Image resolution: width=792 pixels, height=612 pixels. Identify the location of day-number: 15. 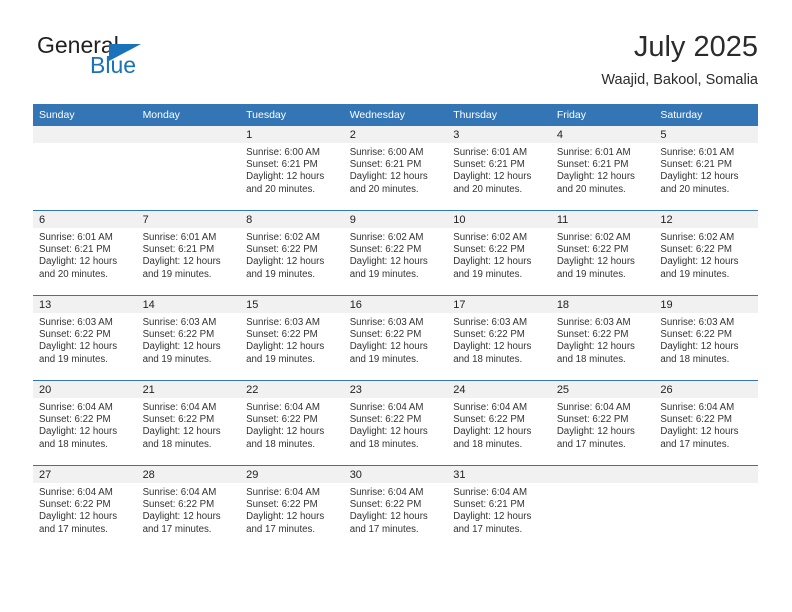
(292, 304).